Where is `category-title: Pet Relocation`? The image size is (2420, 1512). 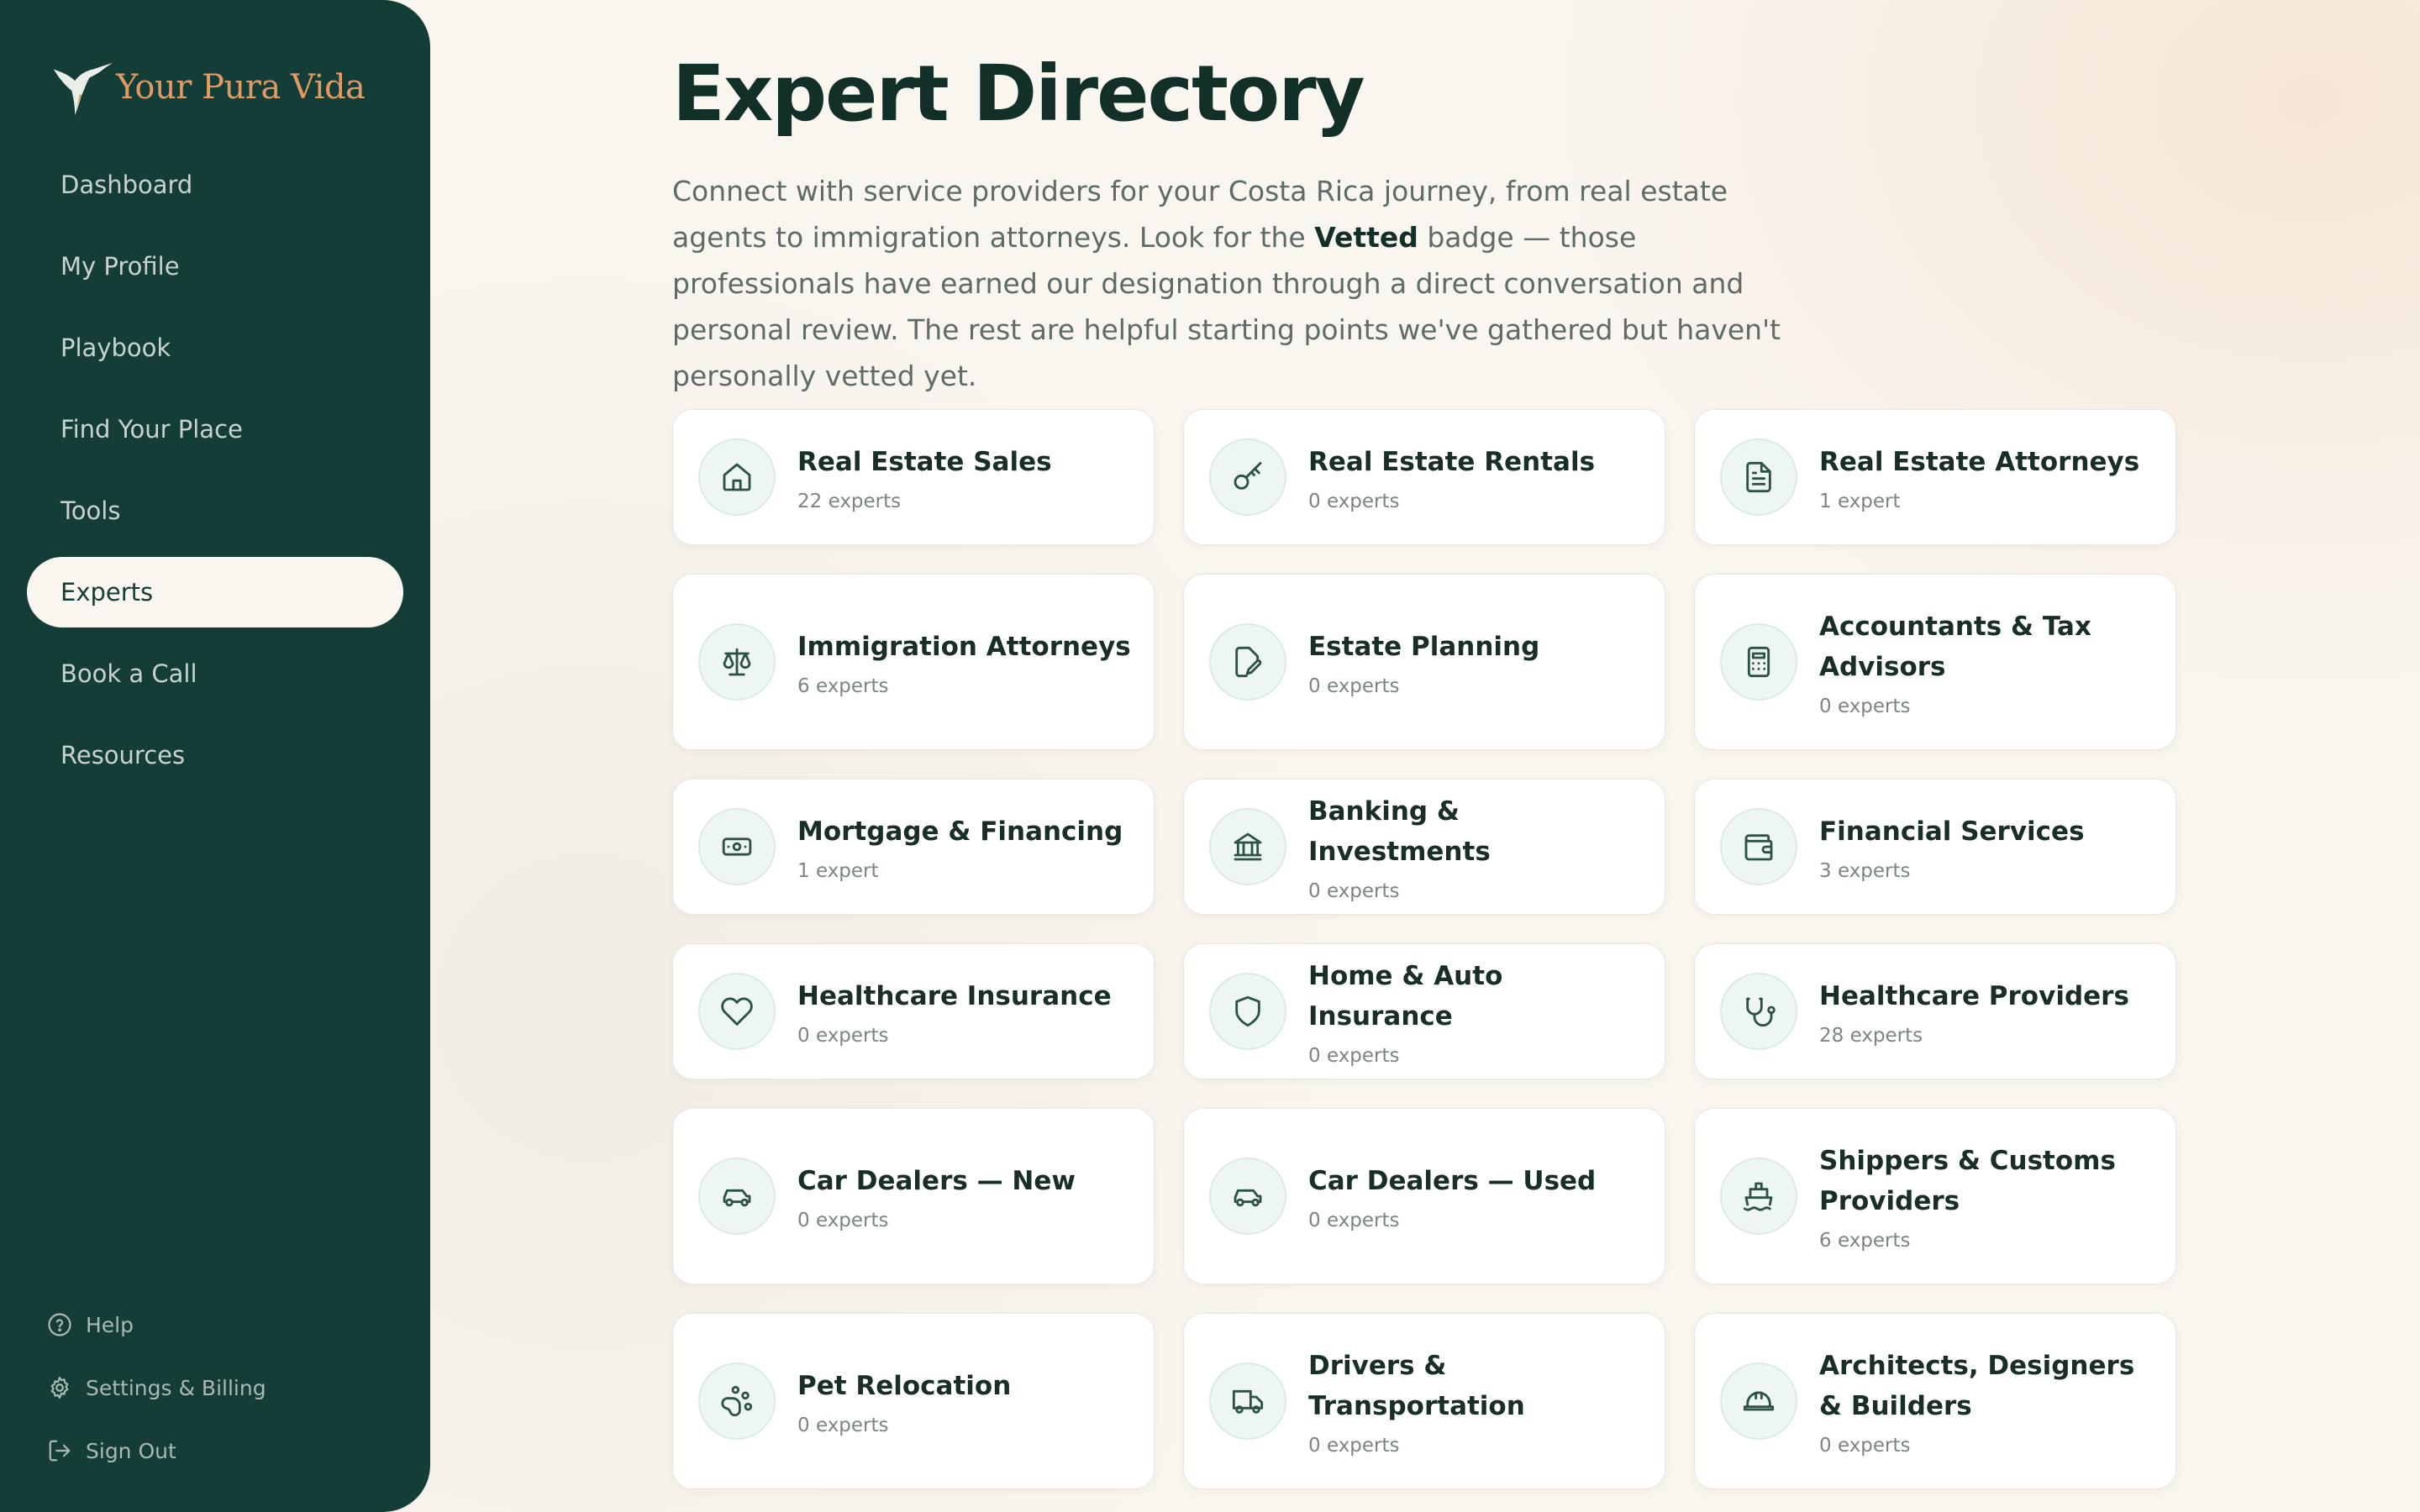 category-title: Pet Relocation is located at coordinates (904, 1386).